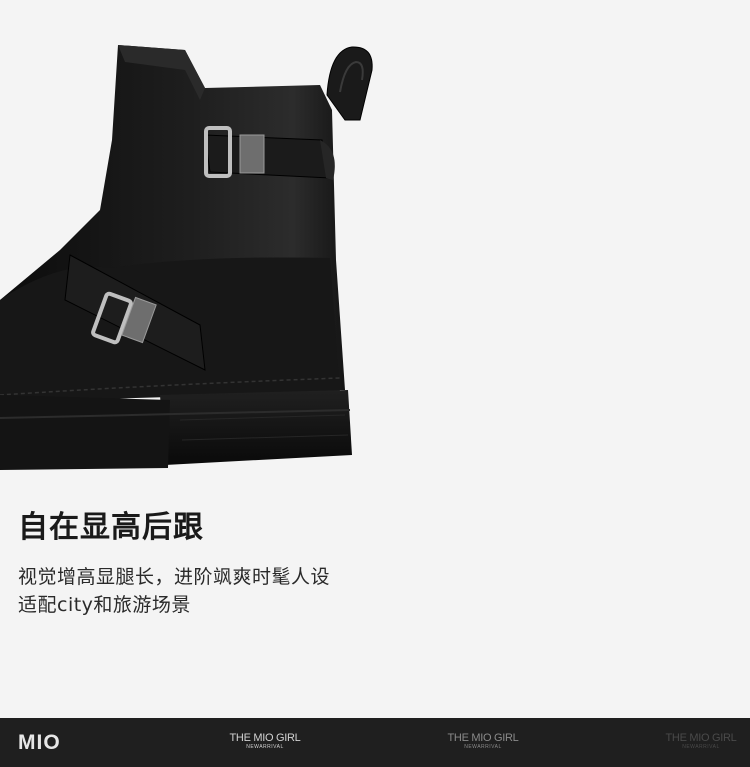 The width and height of the screenshot is (750, 767). What do you see at coordinates (174, 577) in the screenshot?
I see `description-line-1: 视觉增高显腿长，进阶飒爽时髦人设` at bounding box center [174, 577].